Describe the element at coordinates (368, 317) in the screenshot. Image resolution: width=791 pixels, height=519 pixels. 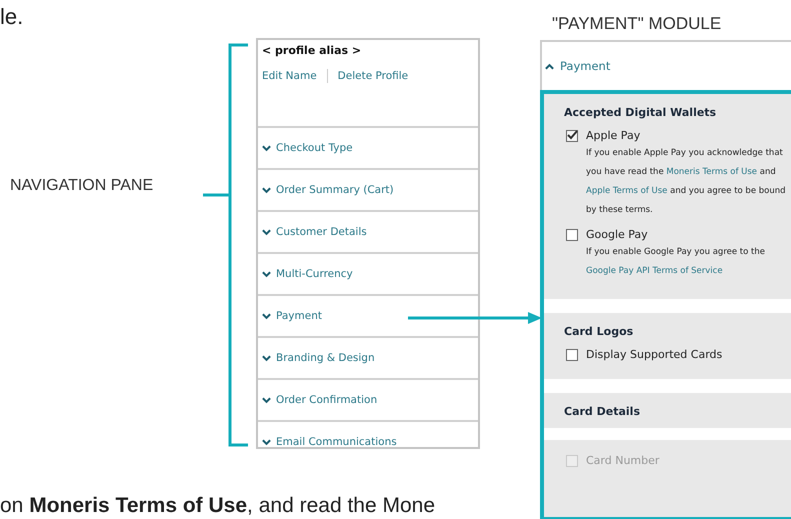
I see `nav-item: Payment` at that location.